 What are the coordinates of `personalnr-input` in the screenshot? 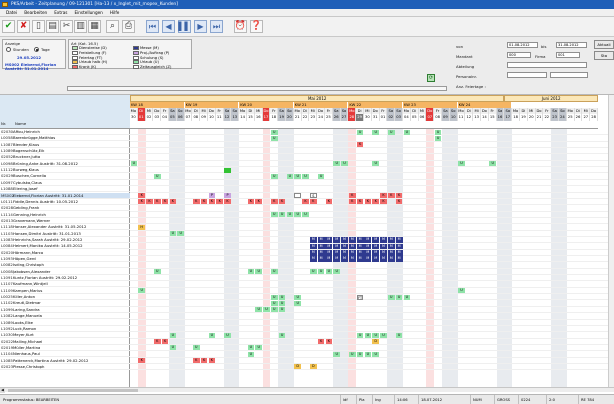 It's located at (527, 75).